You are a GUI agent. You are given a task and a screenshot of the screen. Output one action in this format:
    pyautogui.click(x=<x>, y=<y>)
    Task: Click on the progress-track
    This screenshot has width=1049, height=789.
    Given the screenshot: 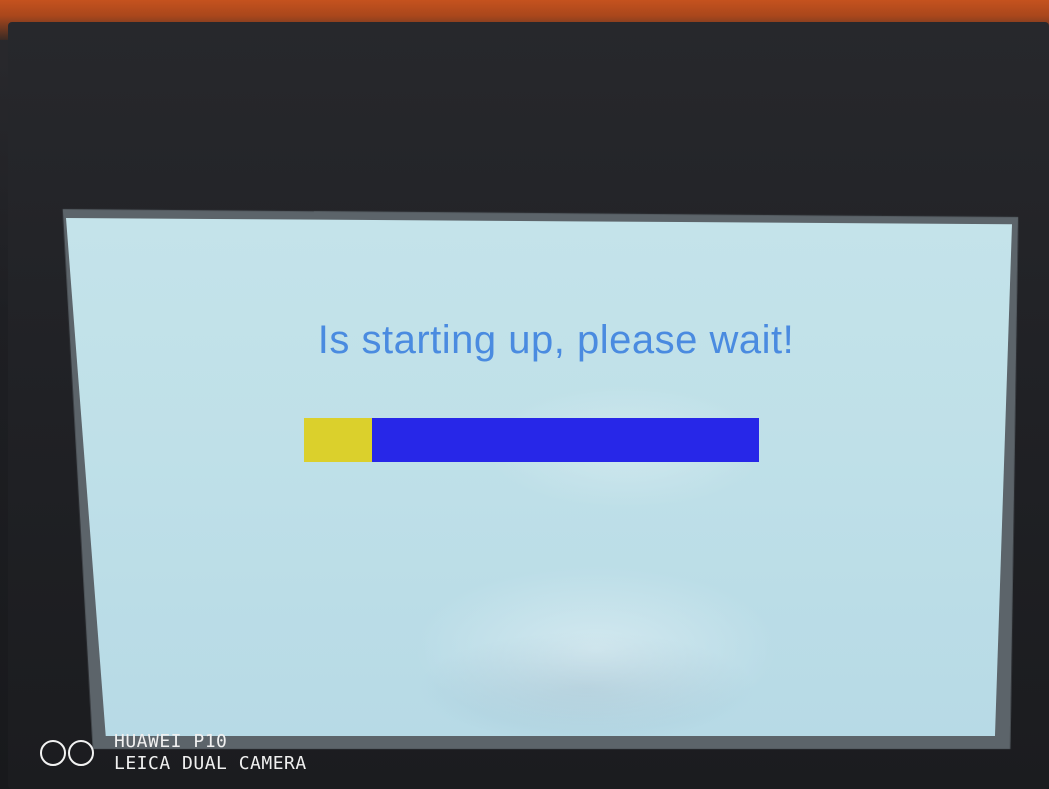 What is the action you would take?
    pyautogui.click(x=531, y=440)
    